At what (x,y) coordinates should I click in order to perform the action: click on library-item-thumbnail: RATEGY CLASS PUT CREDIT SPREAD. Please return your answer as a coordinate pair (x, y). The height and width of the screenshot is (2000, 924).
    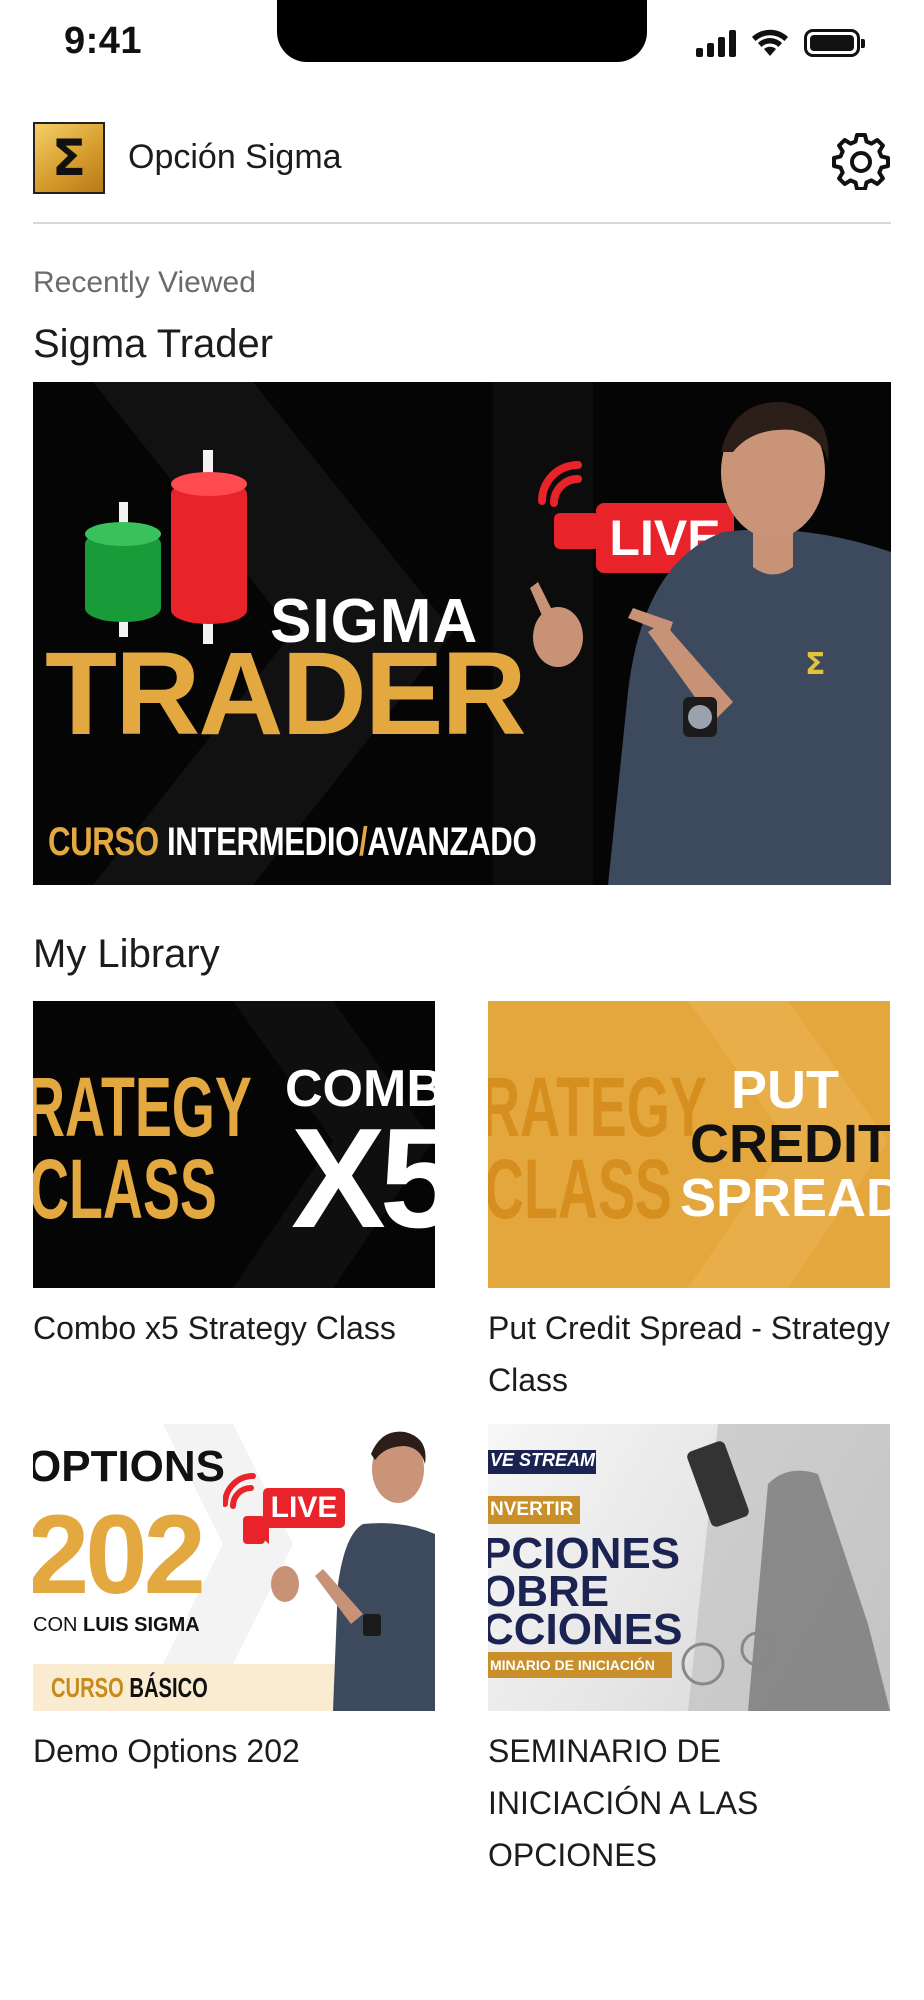
    Looking at the image, I should click on (689, 1144).